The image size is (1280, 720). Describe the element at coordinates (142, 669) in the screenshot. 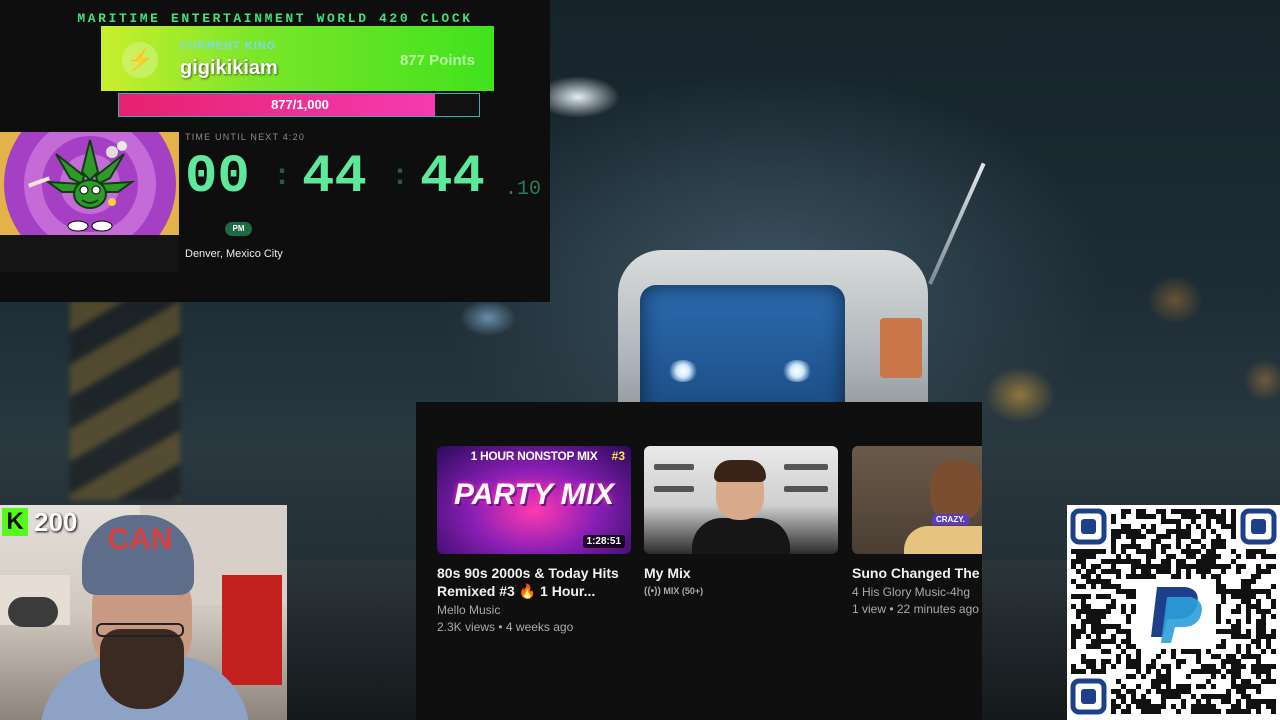

I see `beard` at that location.